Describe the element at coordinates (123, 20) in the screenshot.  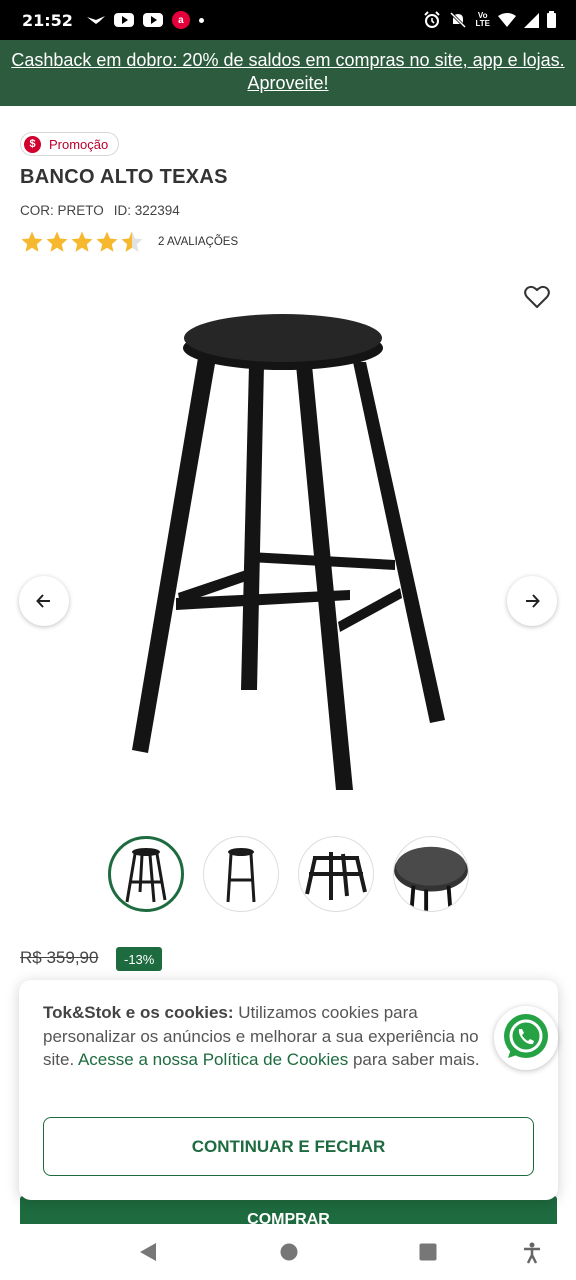
I see `youtube-icon` at that location.